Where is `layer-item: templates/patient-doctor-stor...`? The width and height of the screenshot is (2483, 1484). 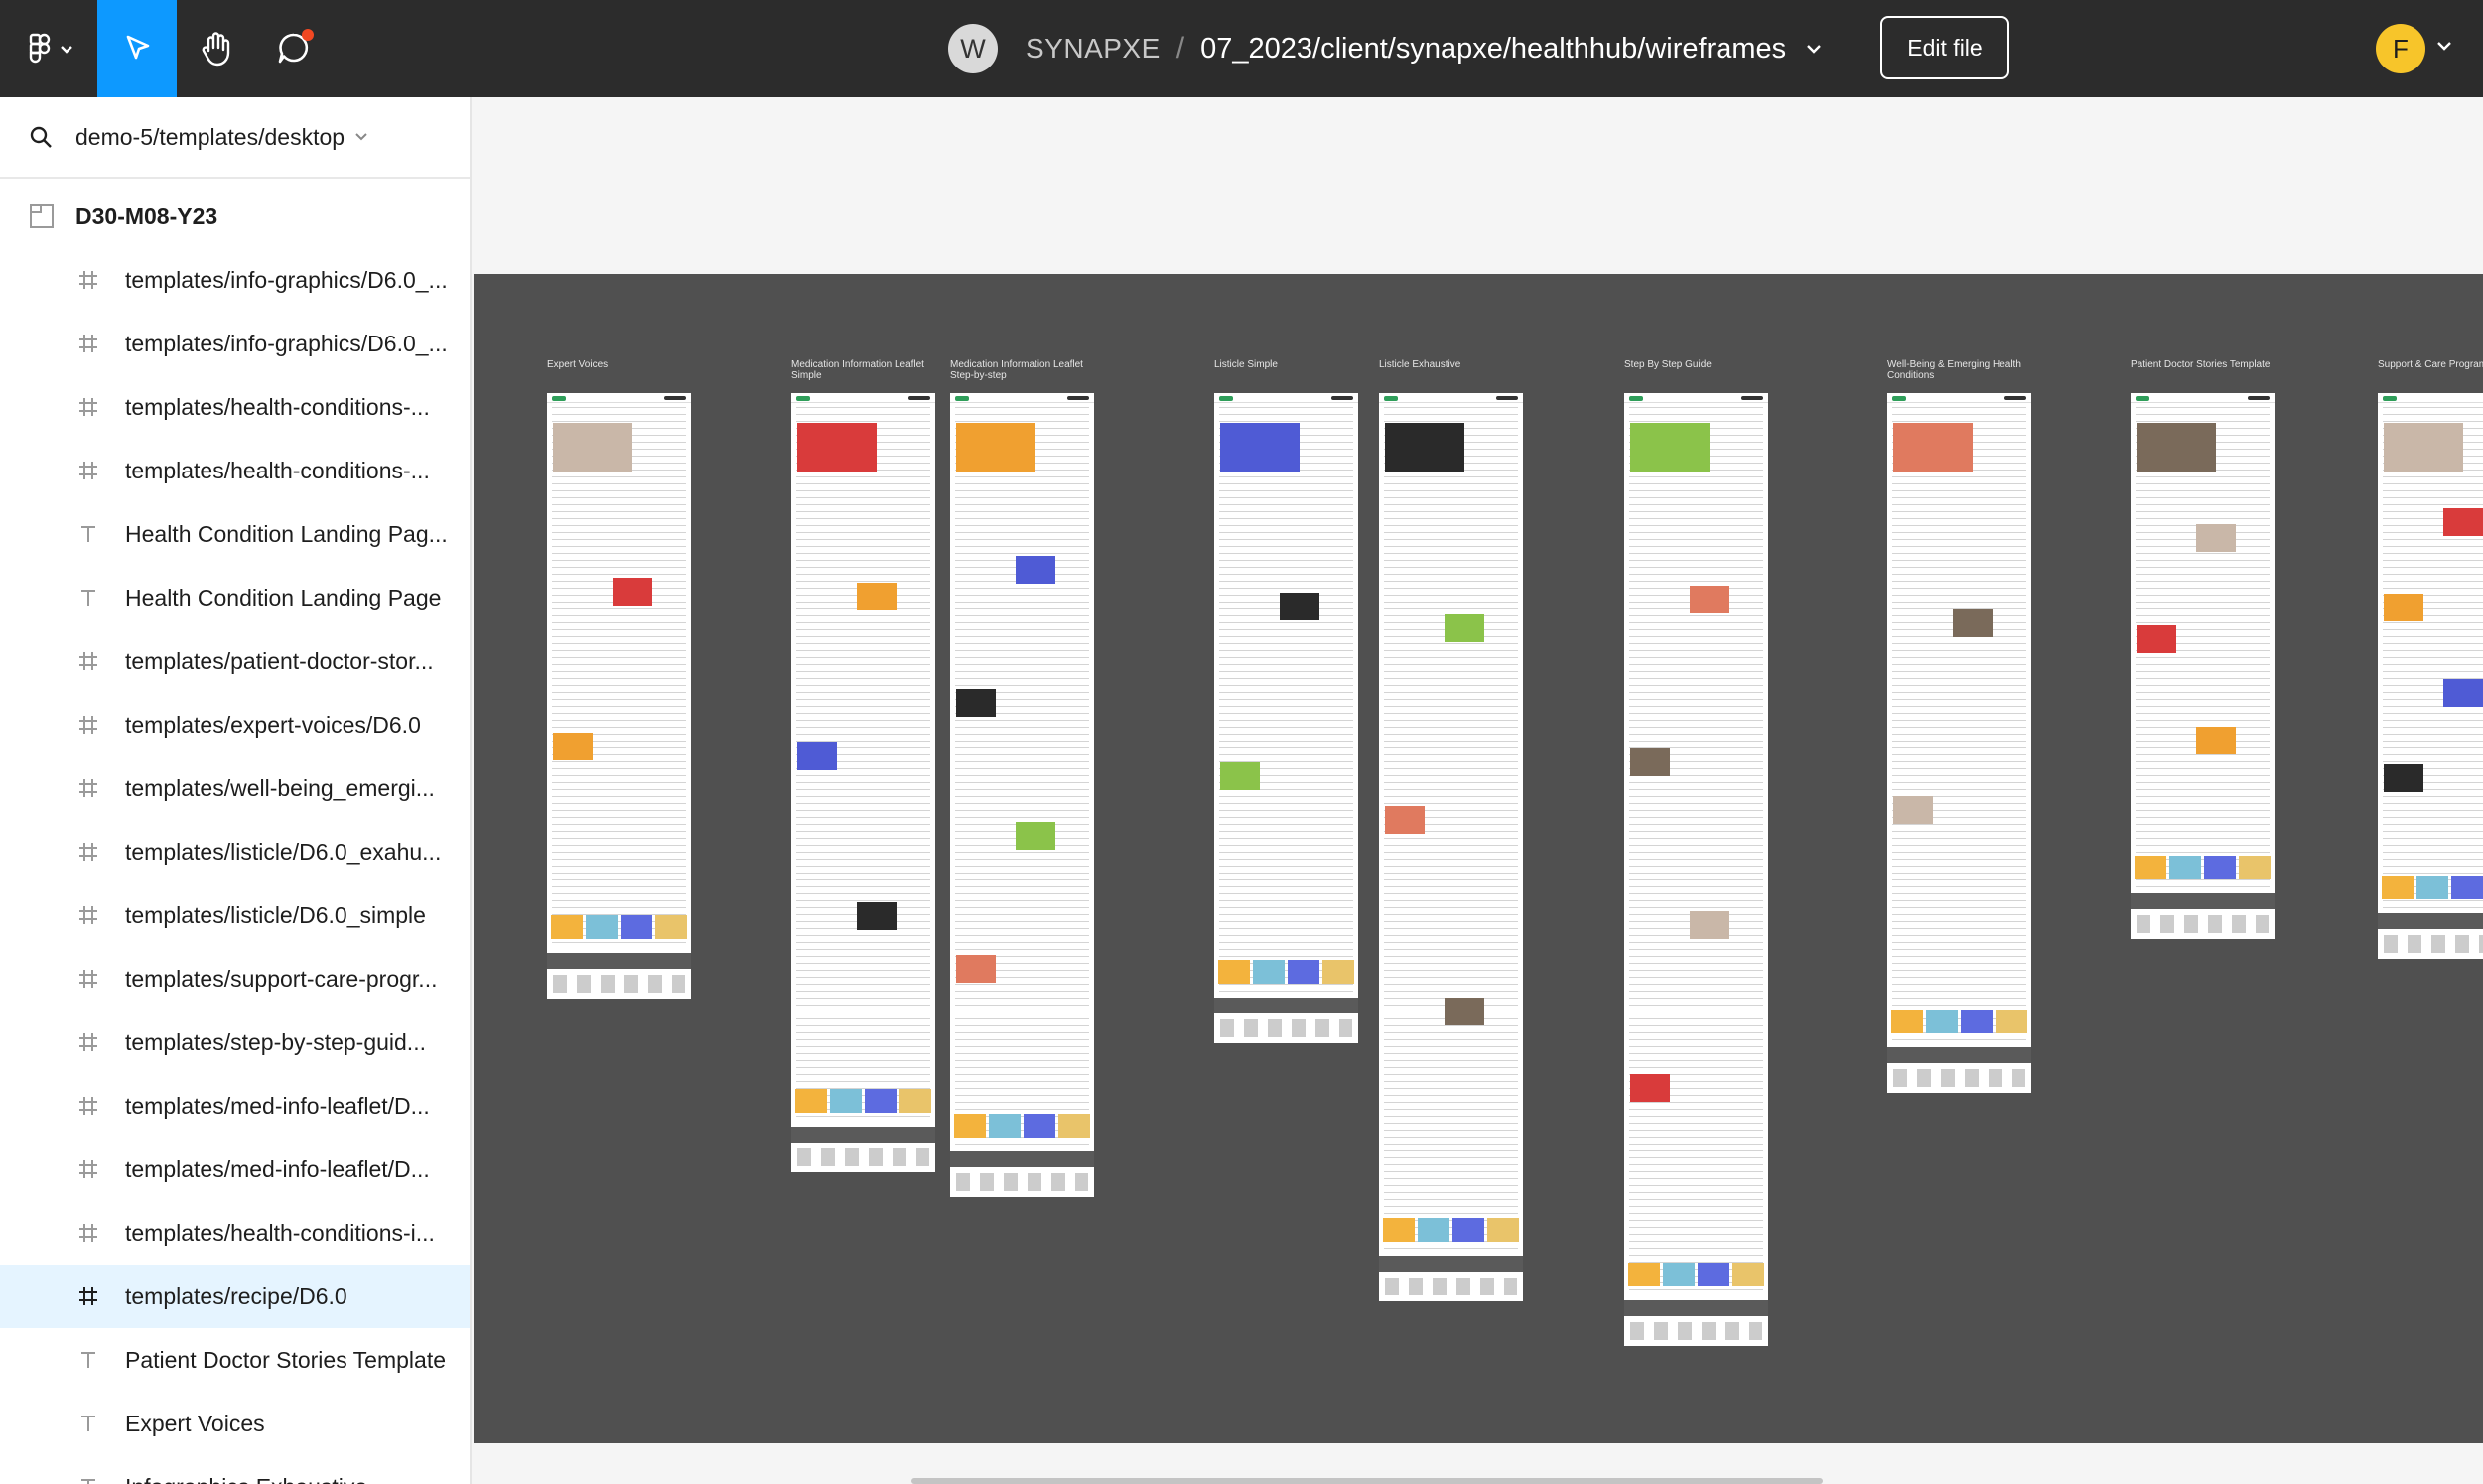 layer-item: templates/patient-doctor-stor... is located at coordinates (235, 661).